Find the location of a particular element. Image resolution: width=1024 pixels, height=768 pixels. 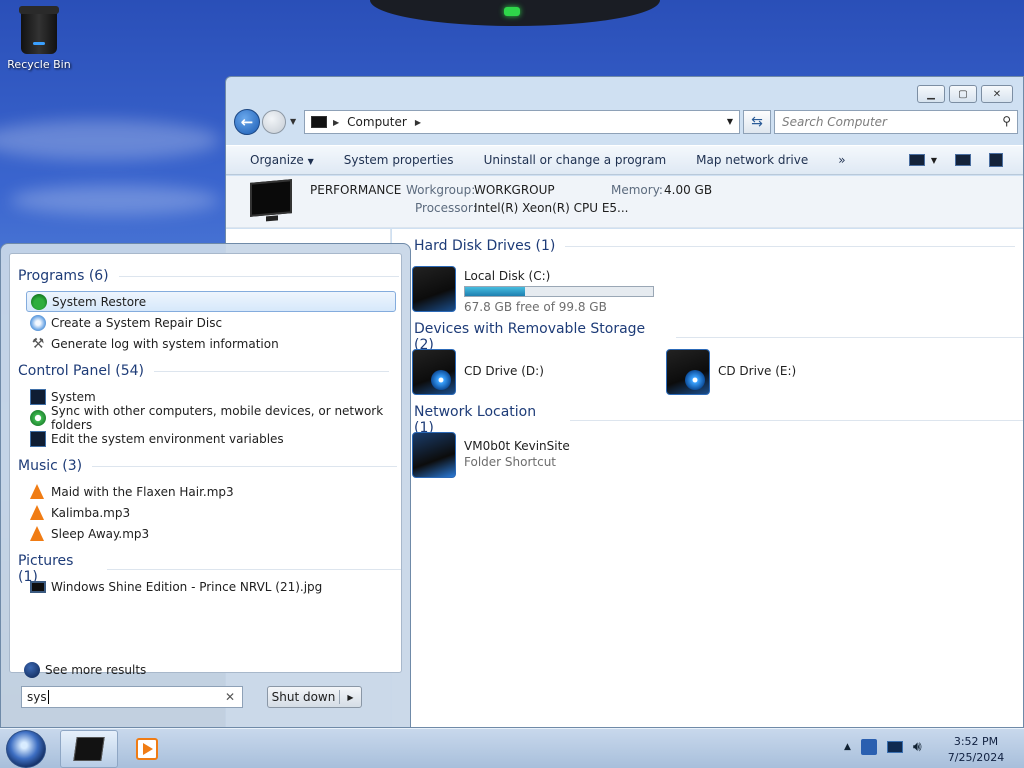

picture-icon is located at coordinates (38, 586).